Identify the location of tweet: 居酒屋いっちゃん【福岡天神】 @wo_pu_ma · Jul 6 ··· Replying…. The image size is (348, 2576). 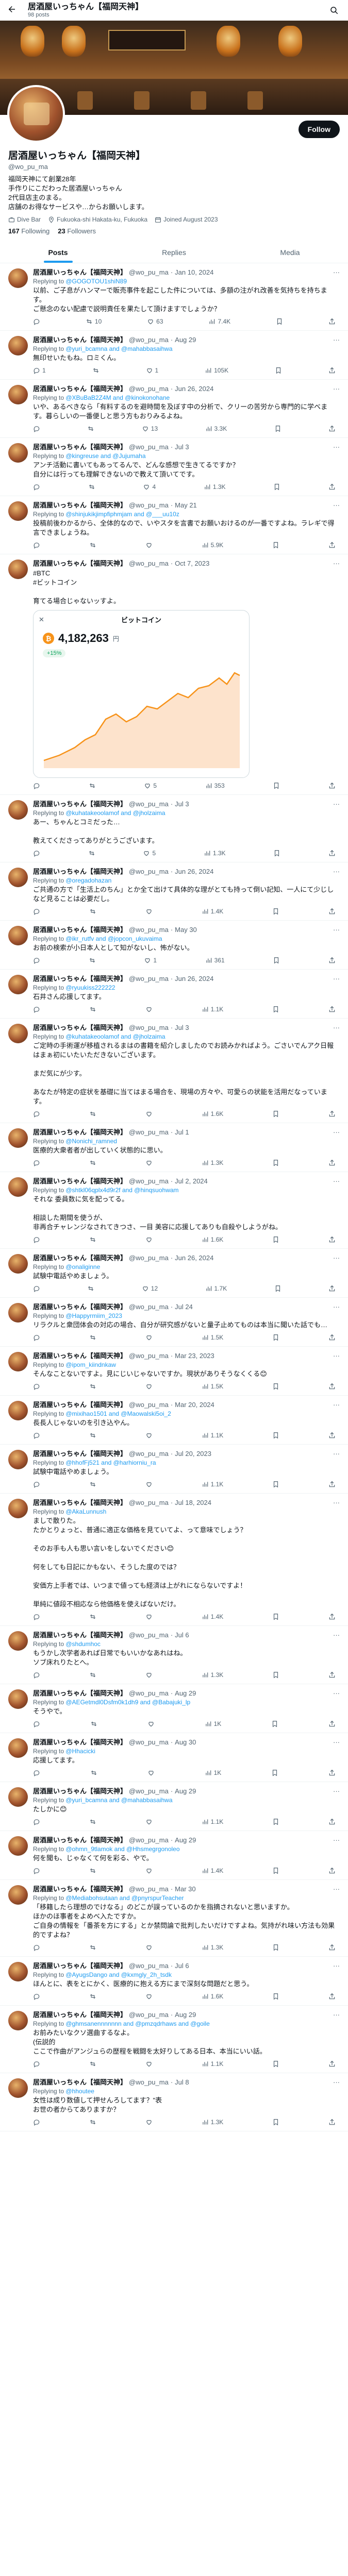
(174, 1982).